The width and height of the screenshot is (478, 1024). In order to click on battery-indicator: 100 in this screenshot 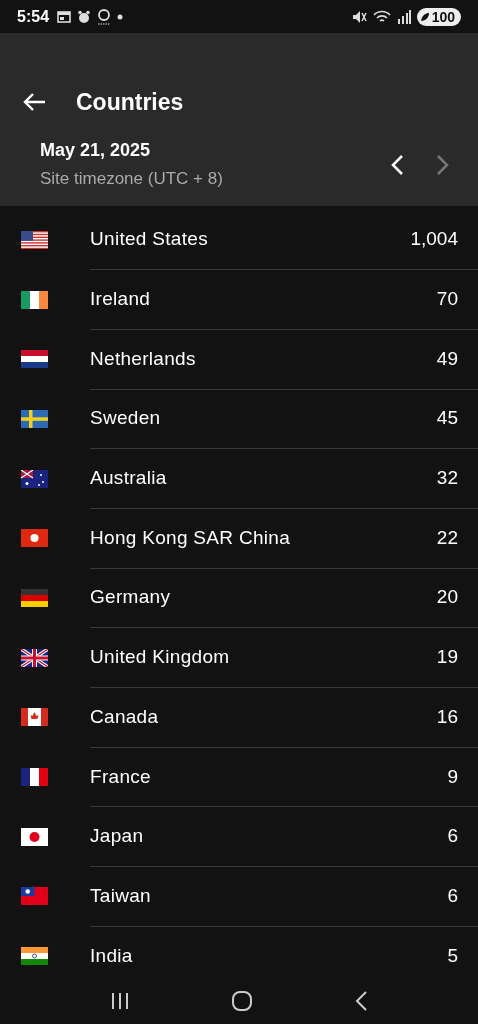, I will do `click(438, 16)`.